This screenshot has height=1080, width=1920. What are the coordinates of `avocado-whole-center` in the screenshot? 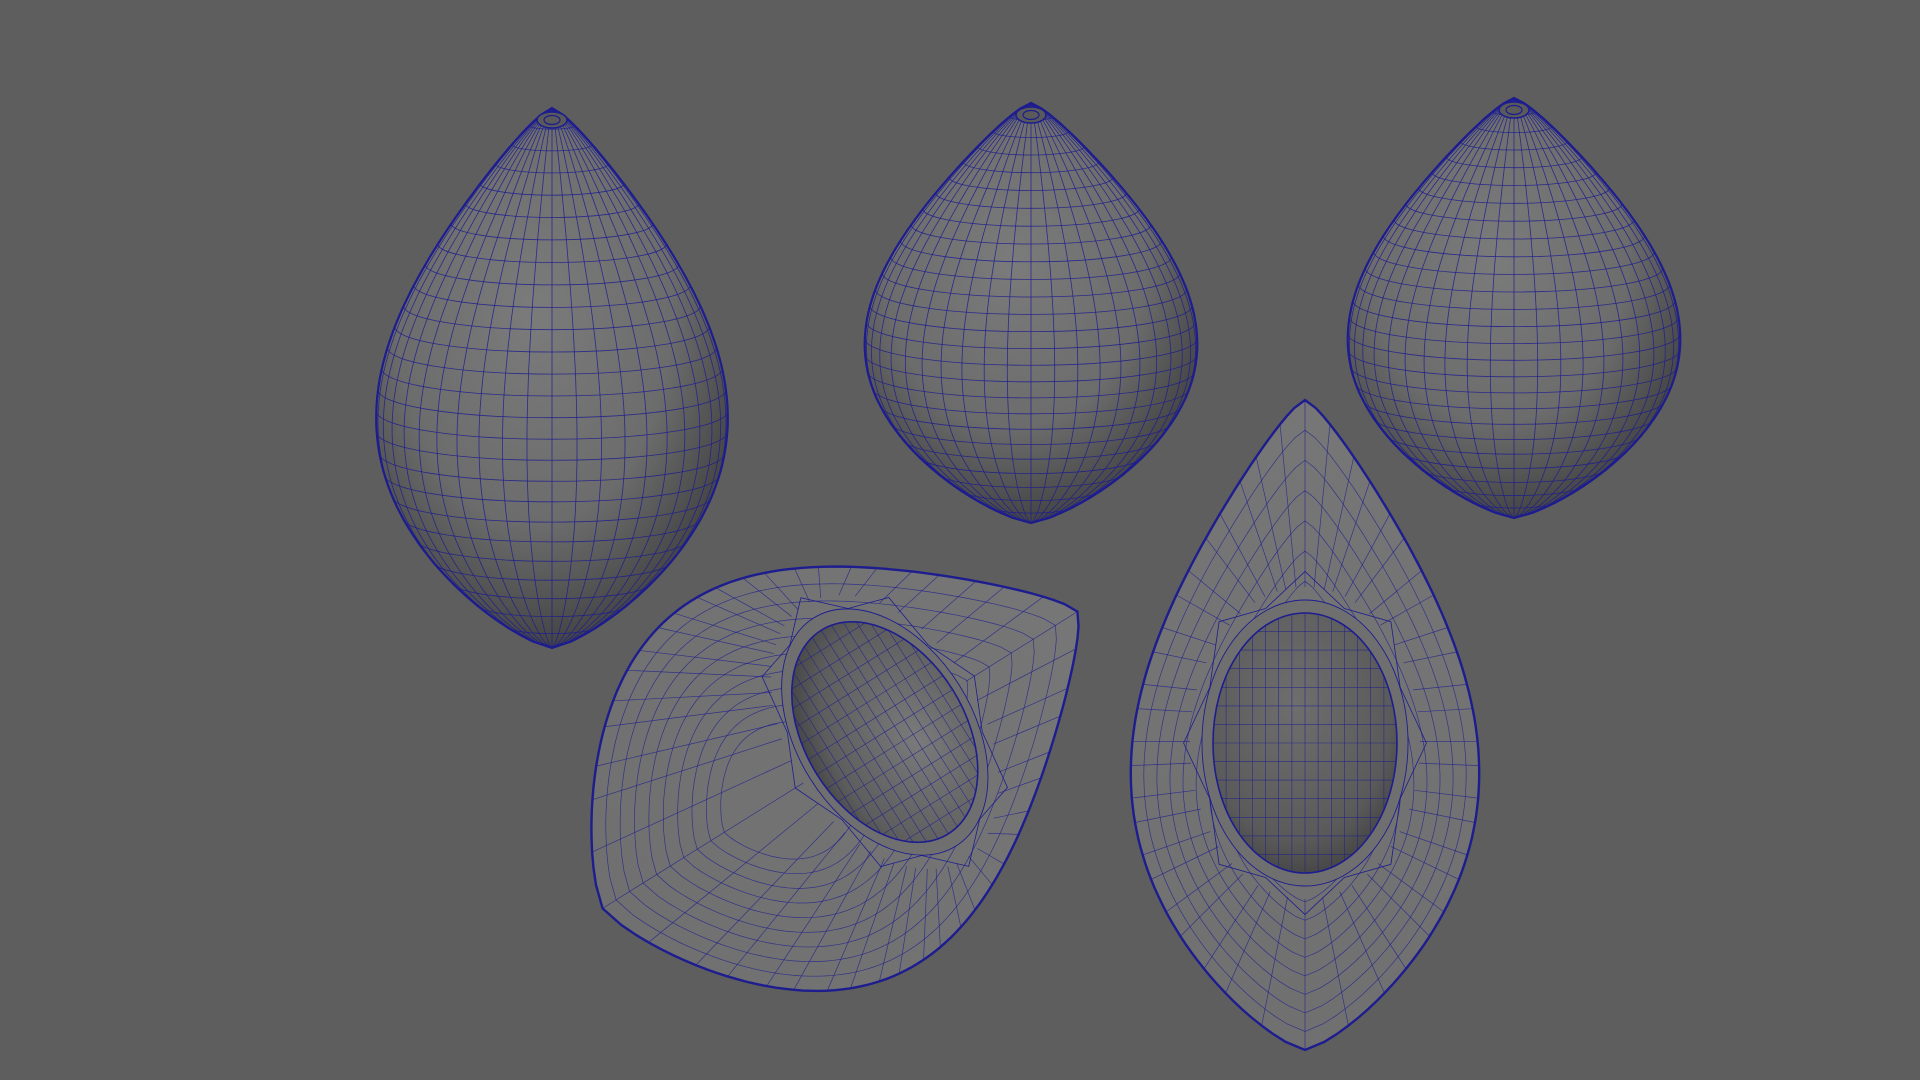 It's located at (1031, 313).